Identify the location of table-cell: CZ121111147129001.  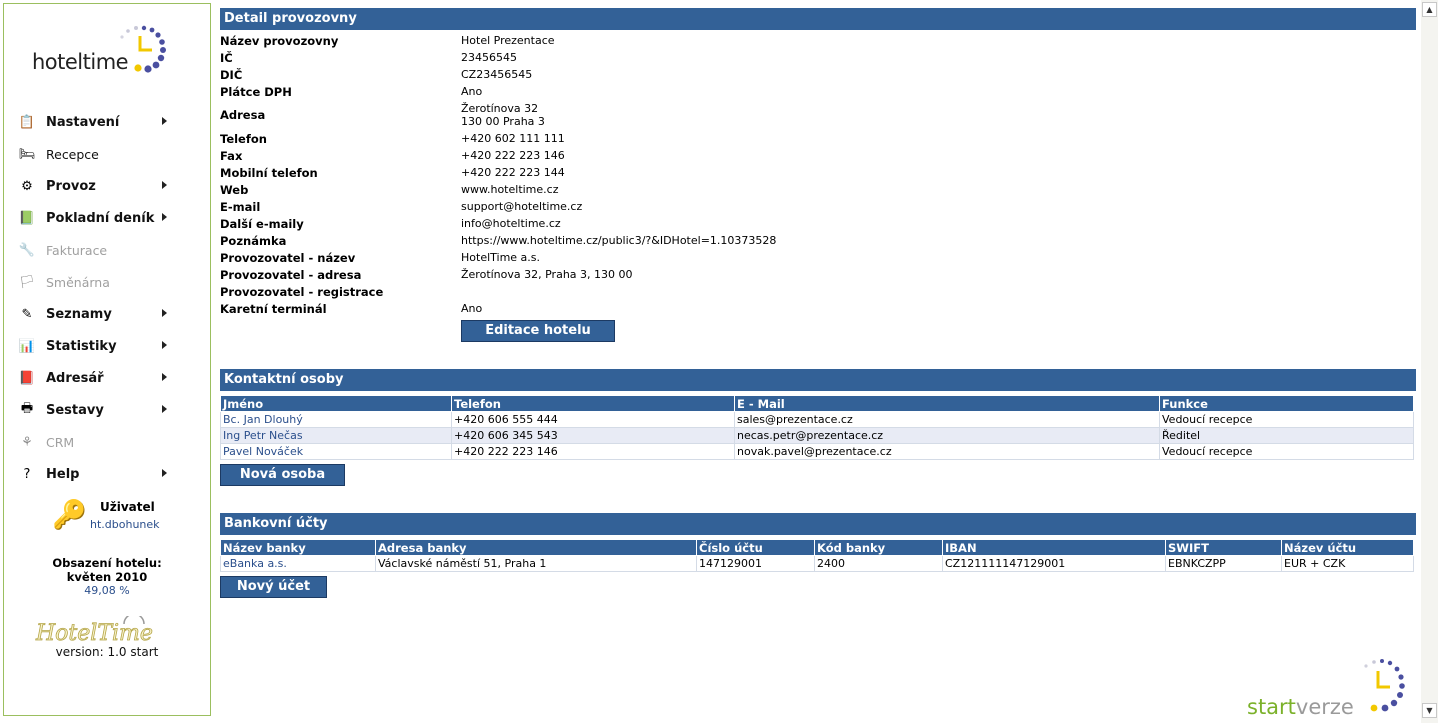
(1054, 563).